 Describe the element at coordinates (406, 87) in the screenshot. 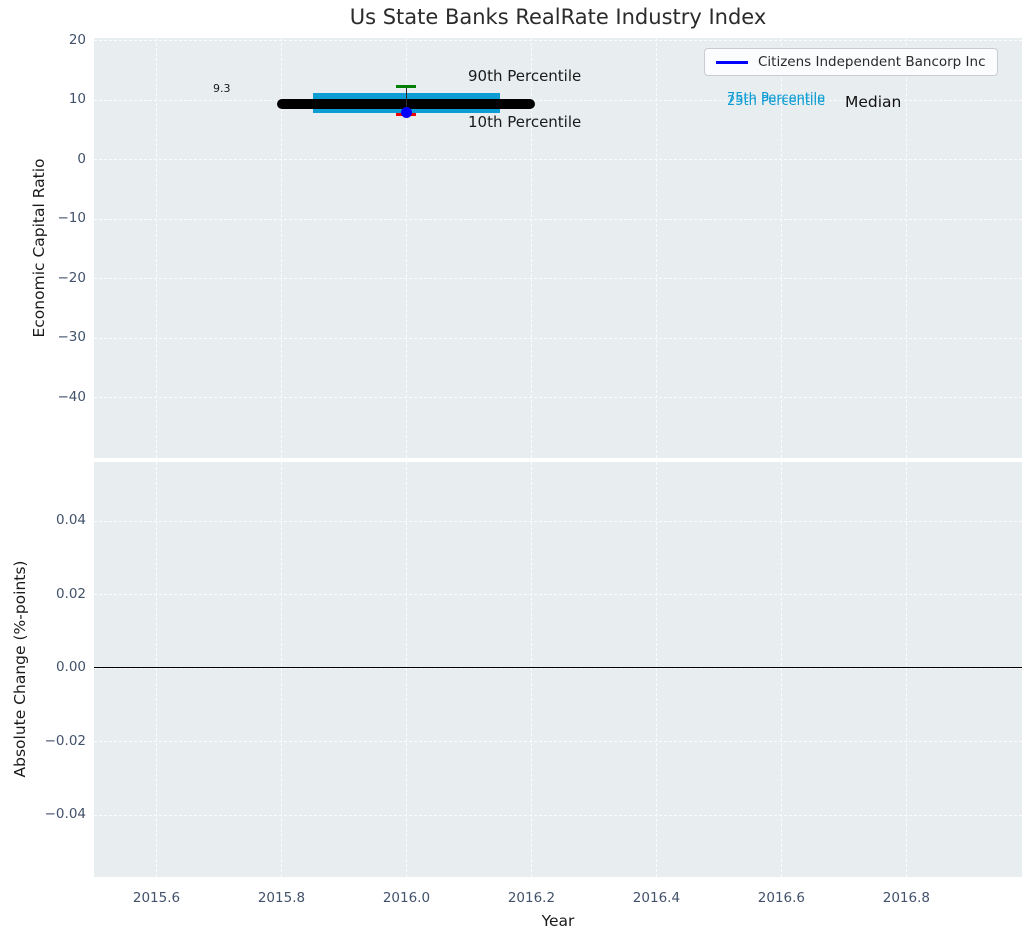

I see `p90-cap` at that location.